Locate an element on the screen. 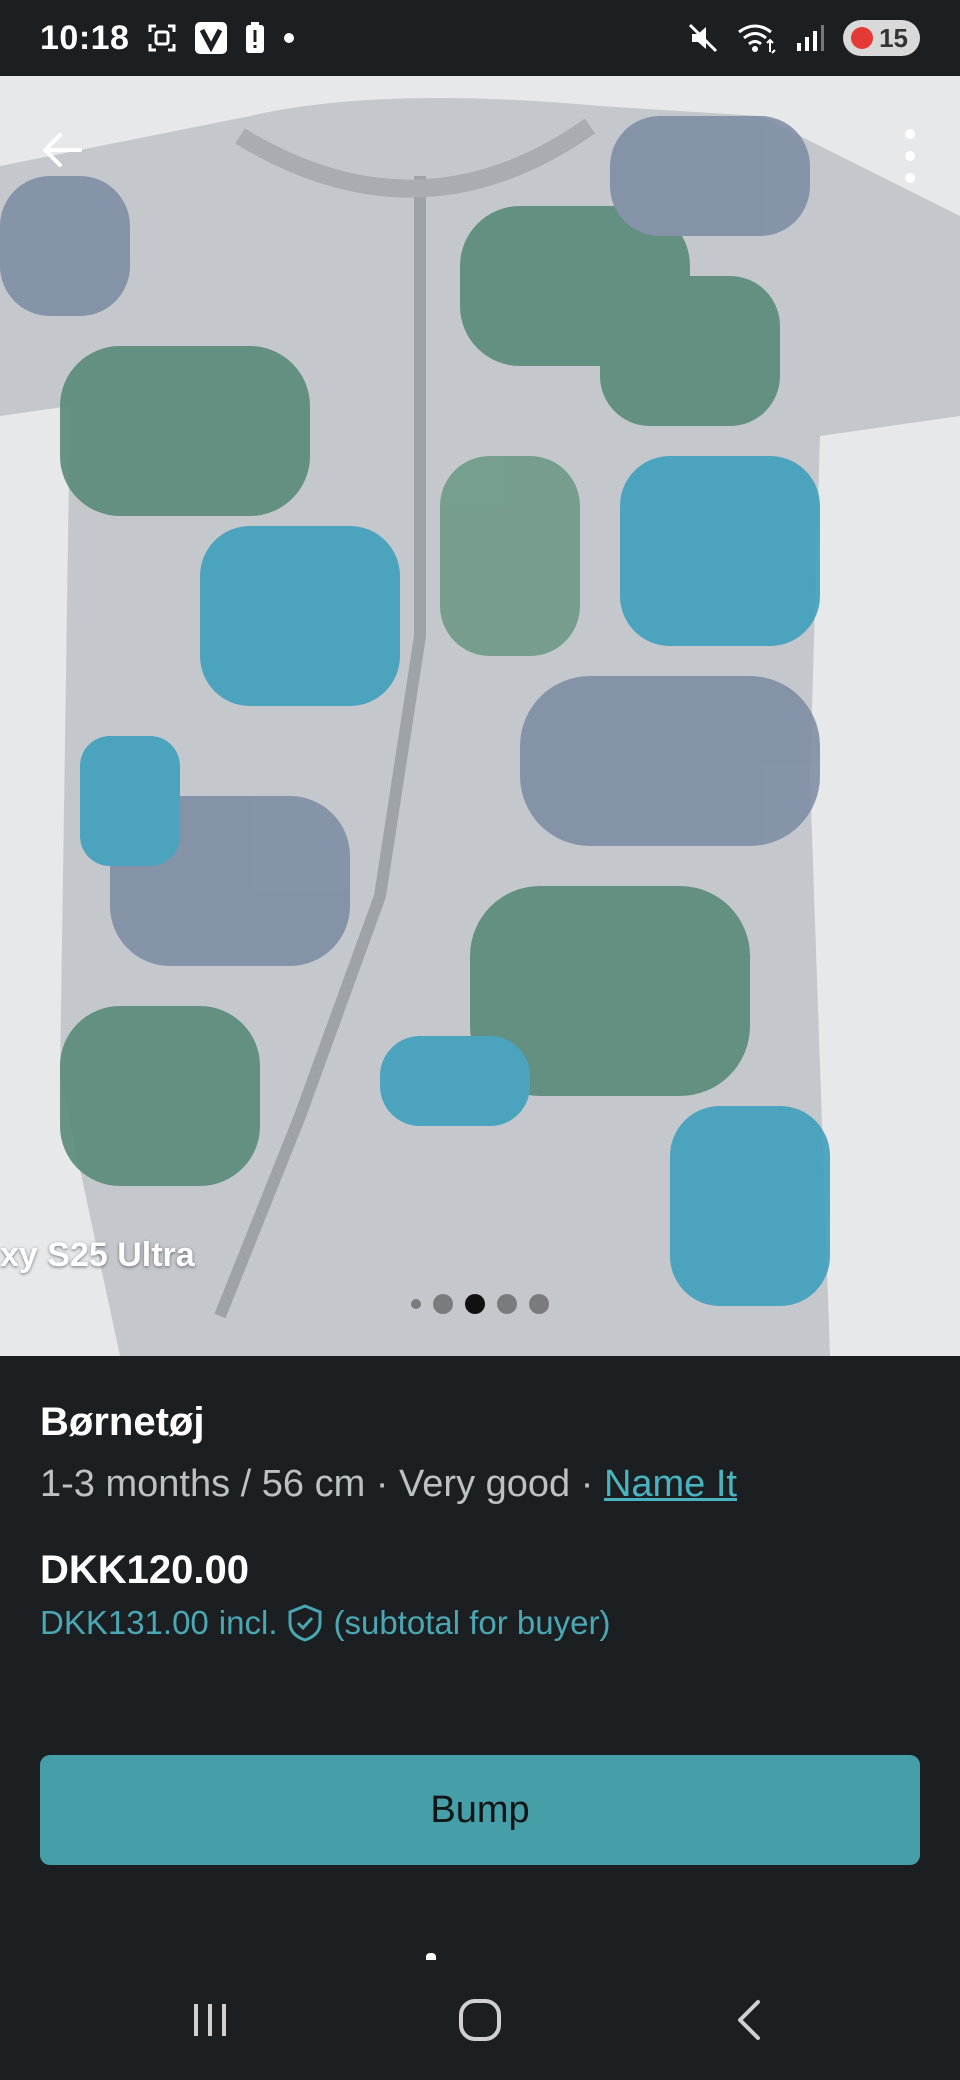  buyer-price-info: DKK131.00 incl. (subtotal for buyer) is located at coordinates (325, 1623).